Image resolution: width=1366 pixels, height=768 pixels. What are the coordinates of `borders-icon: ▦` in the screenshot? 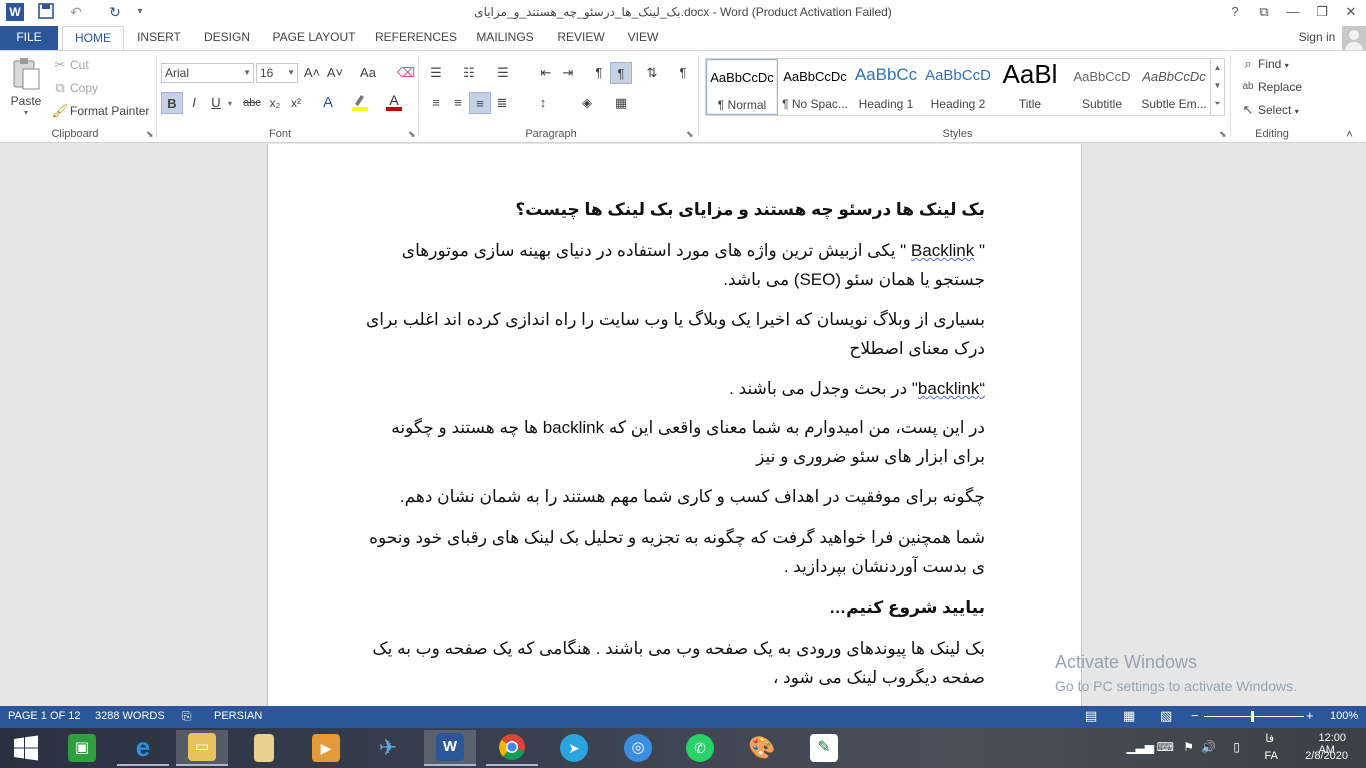 It's located at (621, 103).